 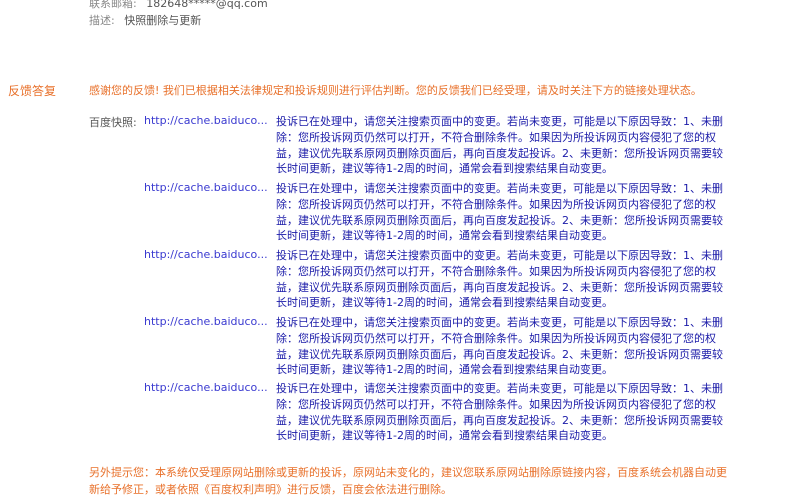 I want to click on contact-email-value: 182648*****@qq.com, so click(x=207, y=5).